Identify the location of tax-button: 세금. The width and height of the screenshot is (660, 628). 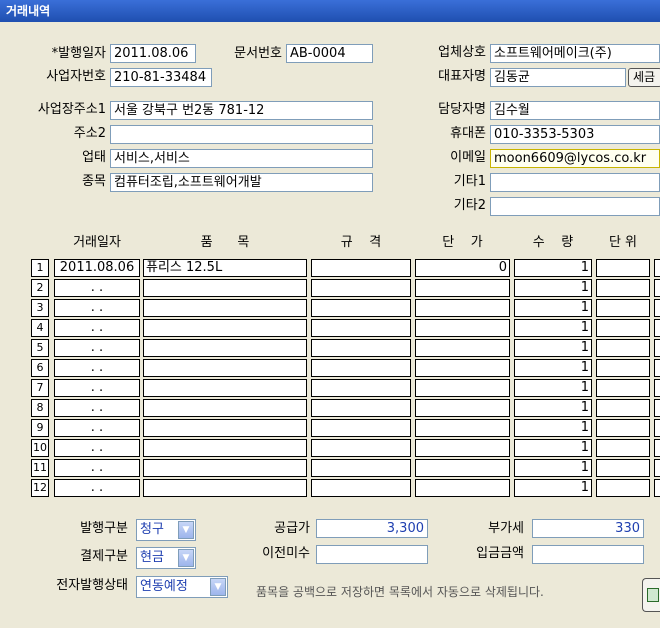
(644, 77).